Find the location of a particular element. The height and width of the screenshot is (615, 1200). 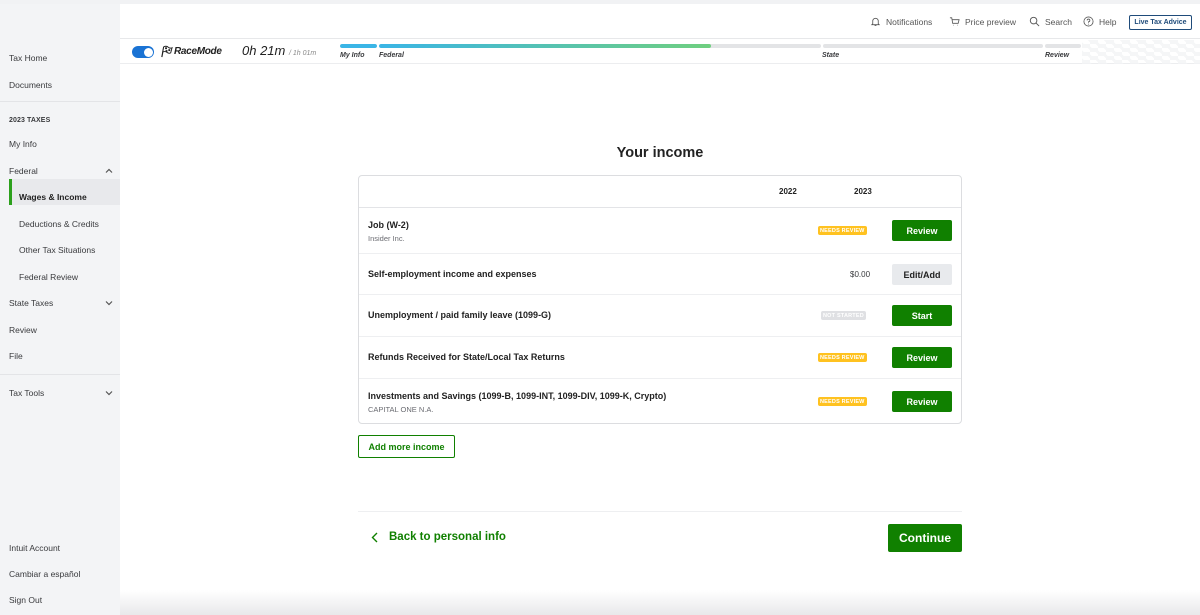

sidebar-item-intuit-account: Intuit Account is located at coordinates (64, 548).